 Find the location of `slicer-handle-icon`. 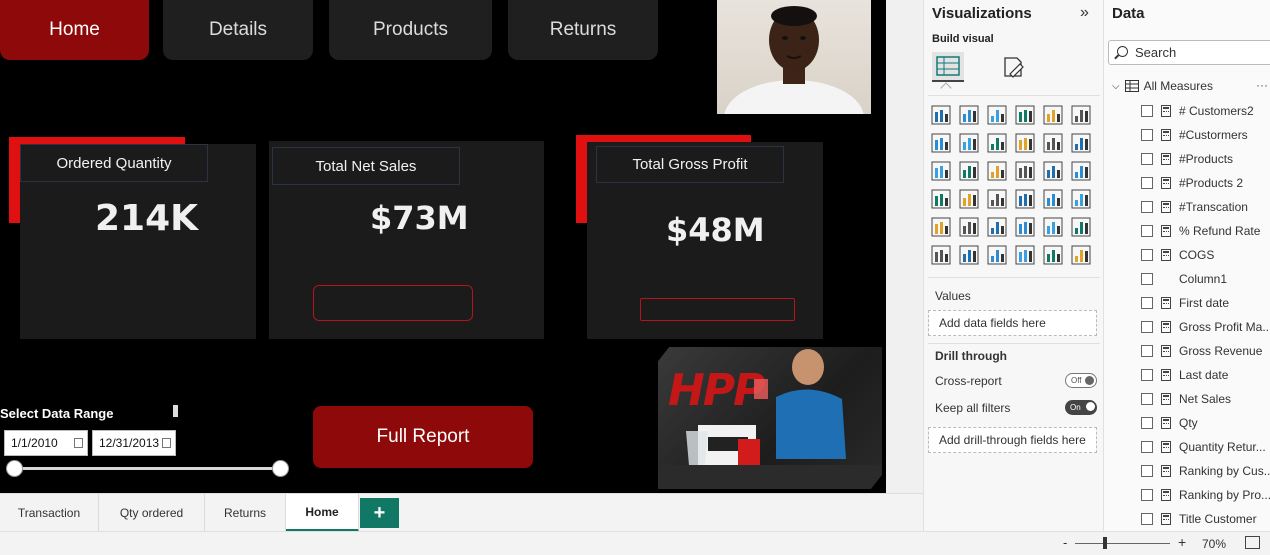

slicer-handle-icon is located at coordinates (175, 411).